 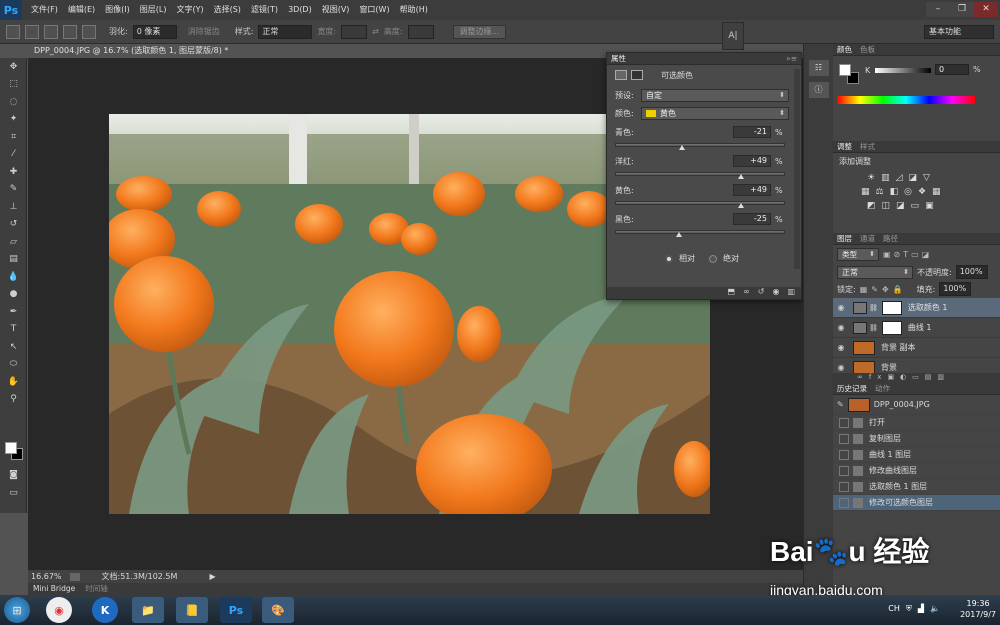 What do you see at coordinates (880, 192) in the screenshot?
I see `color-balance-icon: ⚖` at bounding box center [880, 192].